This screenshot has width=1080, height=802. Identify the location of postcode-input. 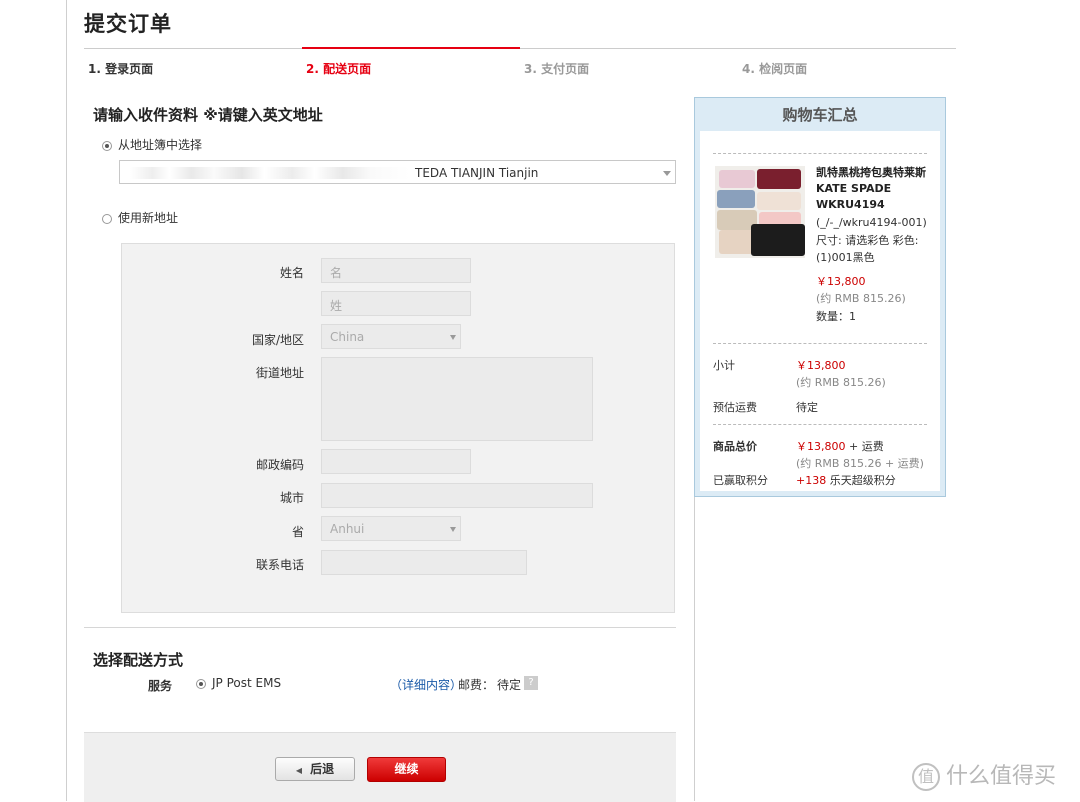
(396, 461).